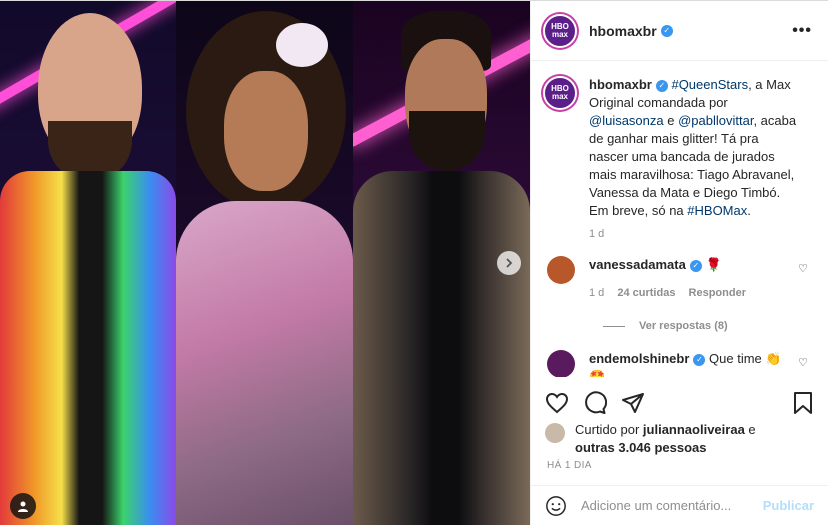 The height and width of the screenshot is (525, 828). I want to click on next-arrow-icon, so click(509, 263).